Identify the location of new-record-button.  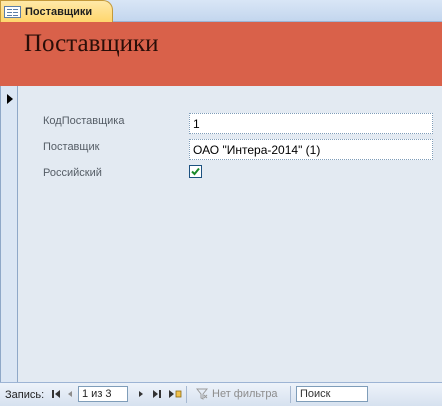
(175, 394).